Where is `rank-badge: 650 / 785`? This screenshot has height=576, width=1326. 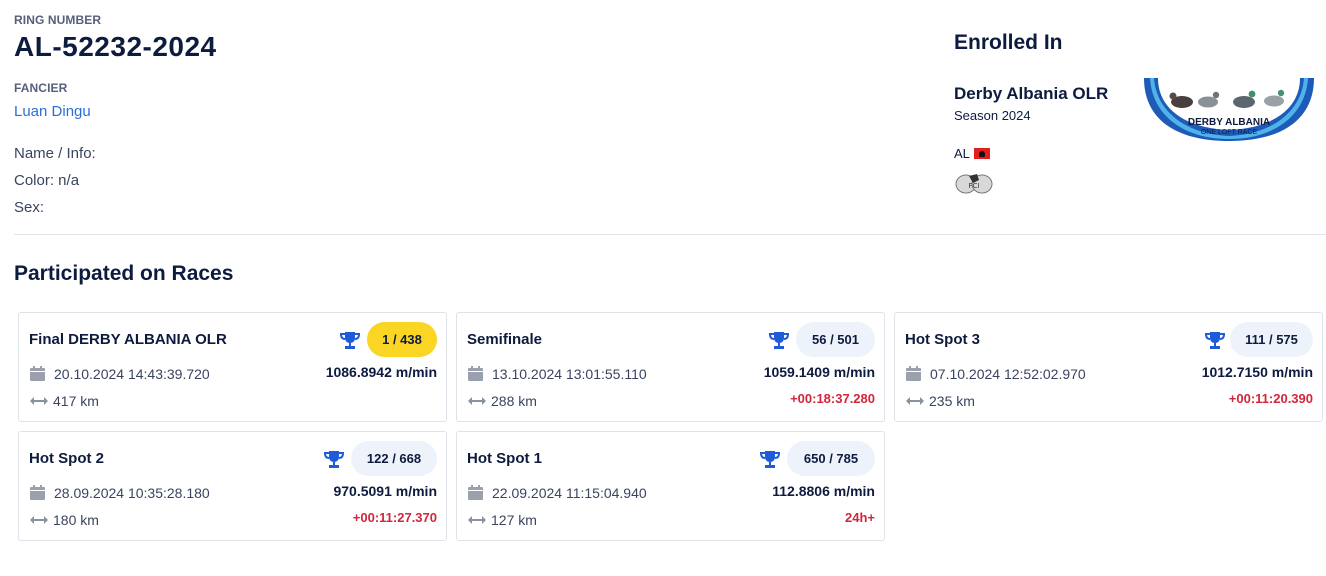 rank-badge: 650 / 785 is located at coordinates (831, 458).